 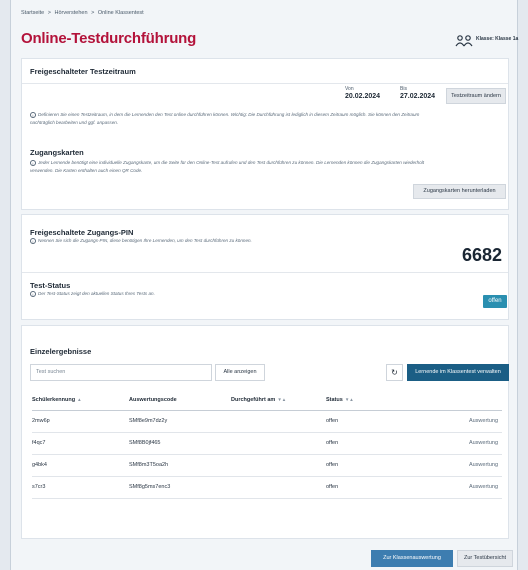 What do you see at coordinates (464, 41) in the screenshot?
I see `group-icon` at bounding box center [464, 41].